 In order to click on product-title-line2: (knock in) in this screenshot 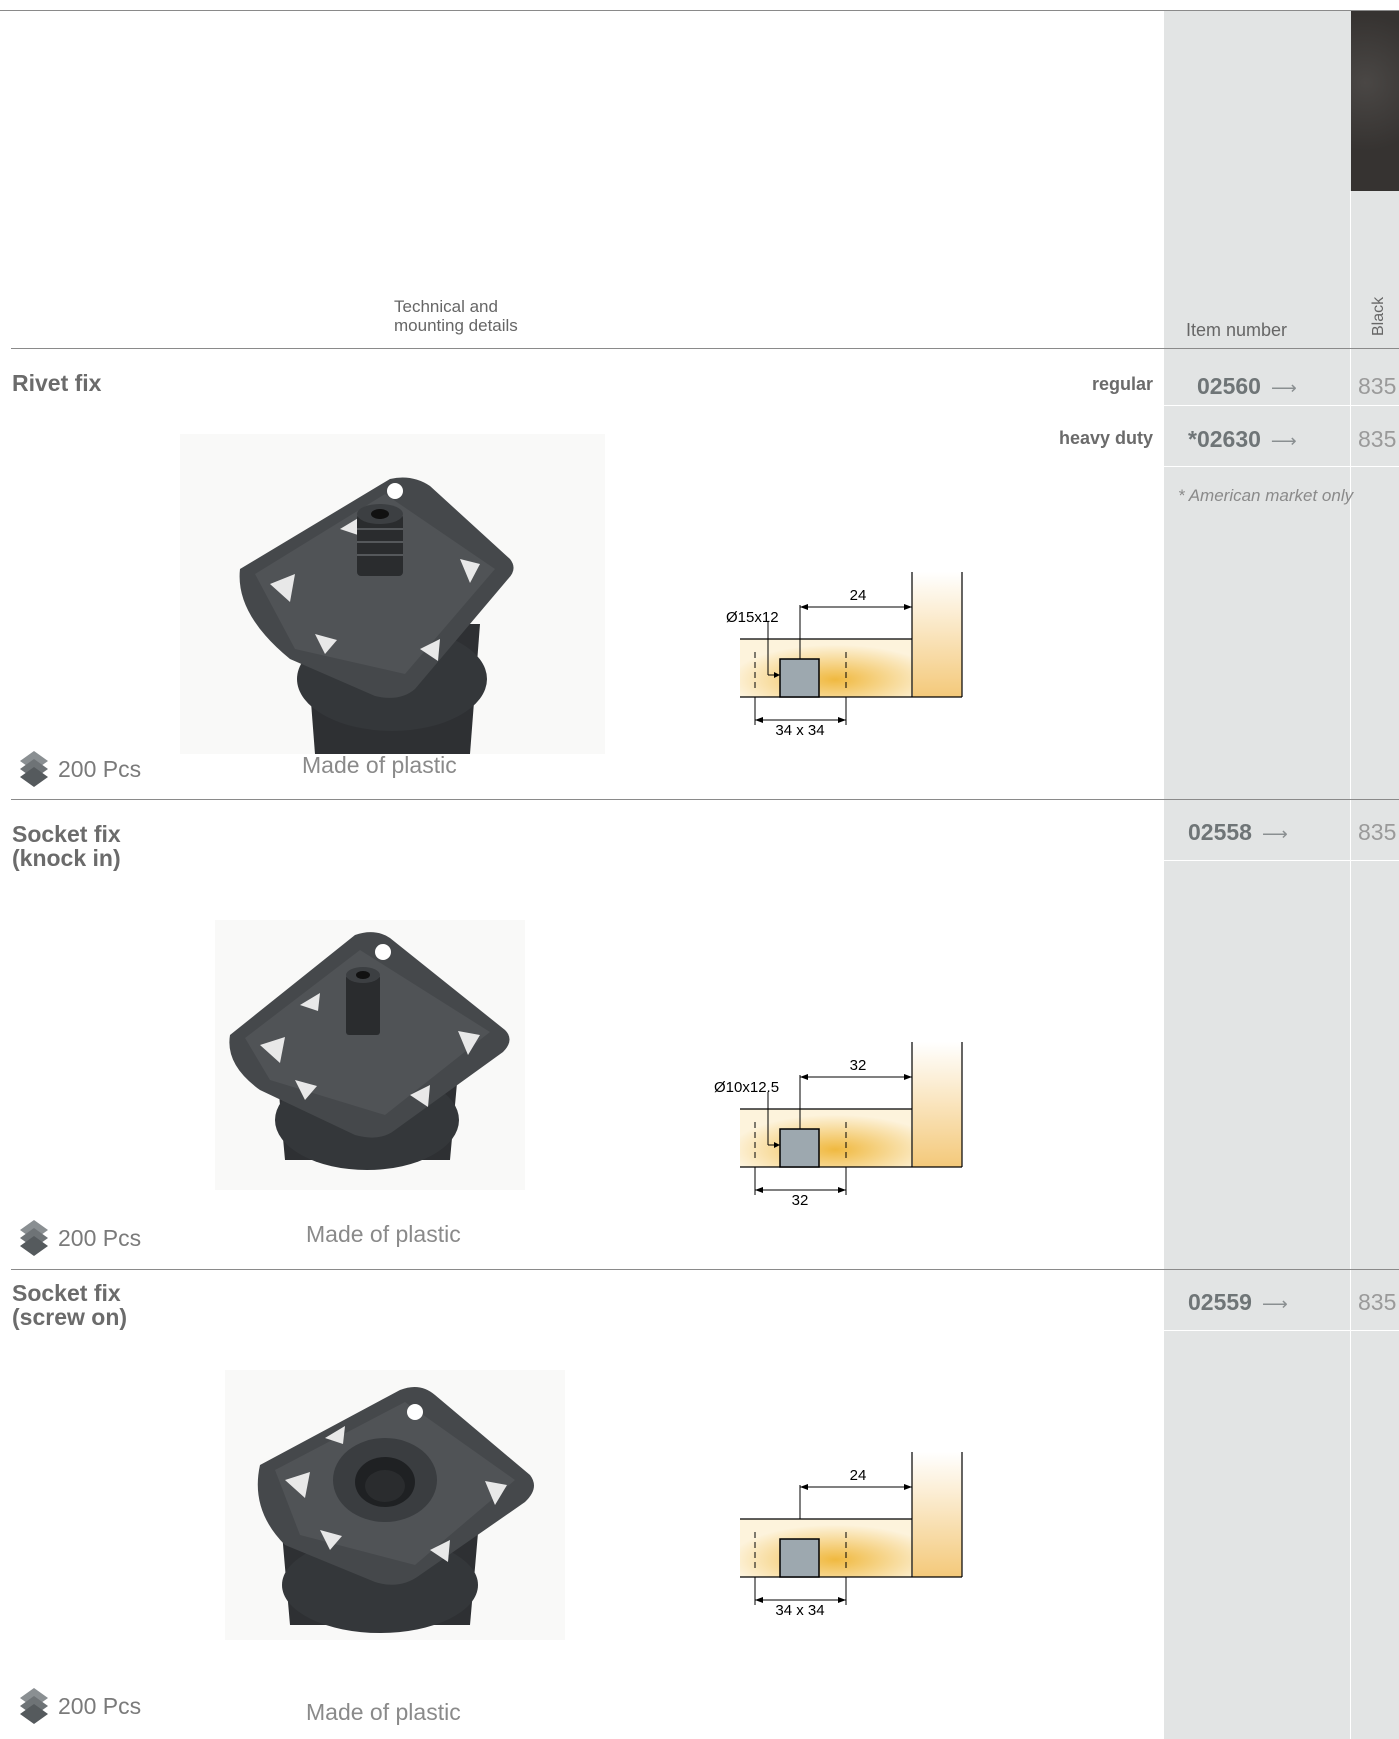, I will do `click(66, 858)`.